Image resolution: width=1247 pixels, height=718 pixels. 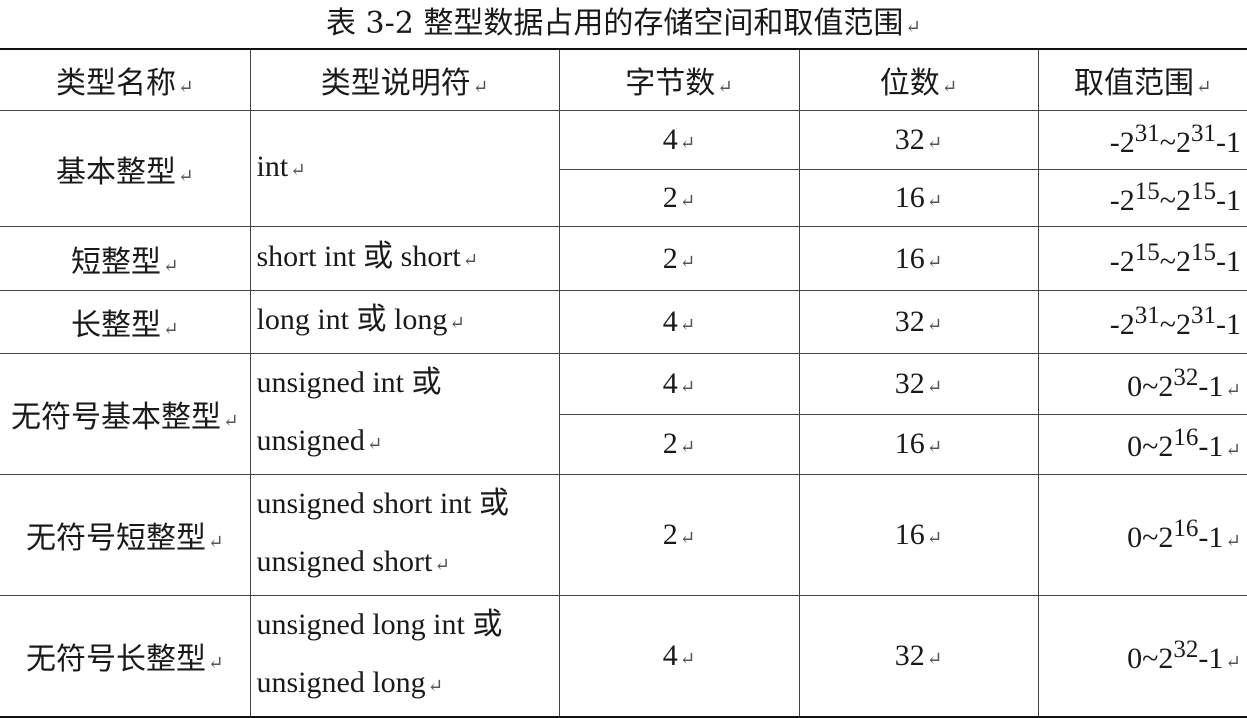 I want to click on type-specifier-cell: short int 或 short ↵, so click(x=404, y=258).